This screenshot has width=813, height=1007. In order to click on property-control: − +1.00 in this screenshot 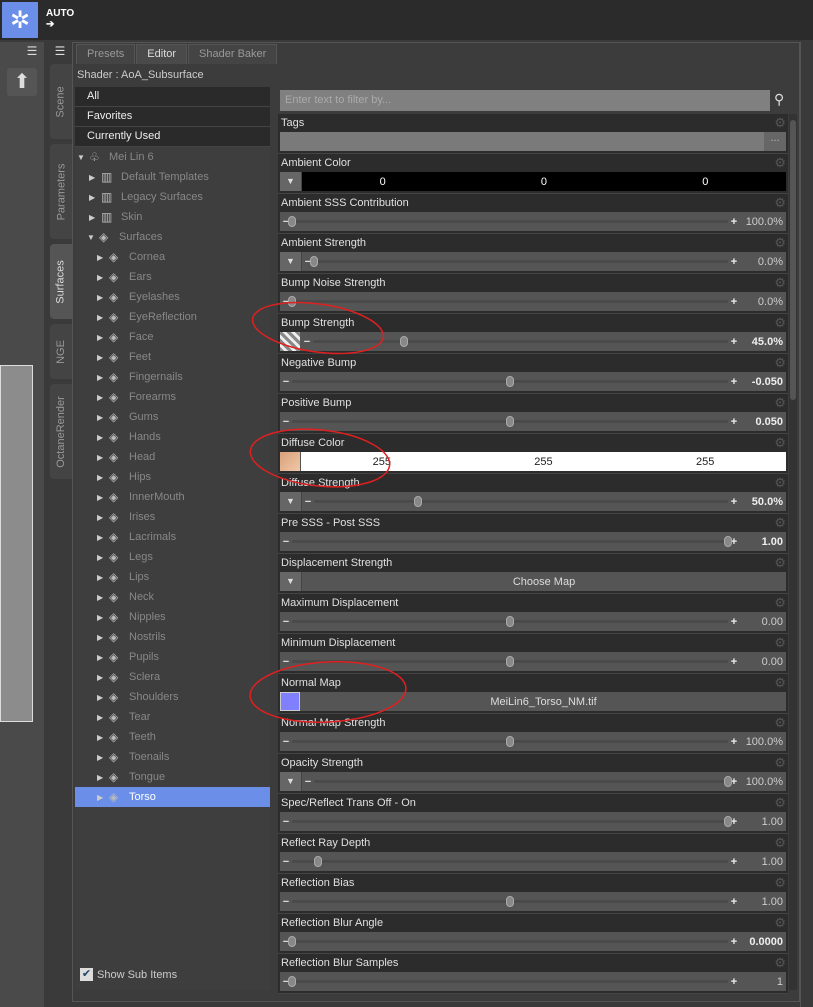, I will do `click(533, 901)`.